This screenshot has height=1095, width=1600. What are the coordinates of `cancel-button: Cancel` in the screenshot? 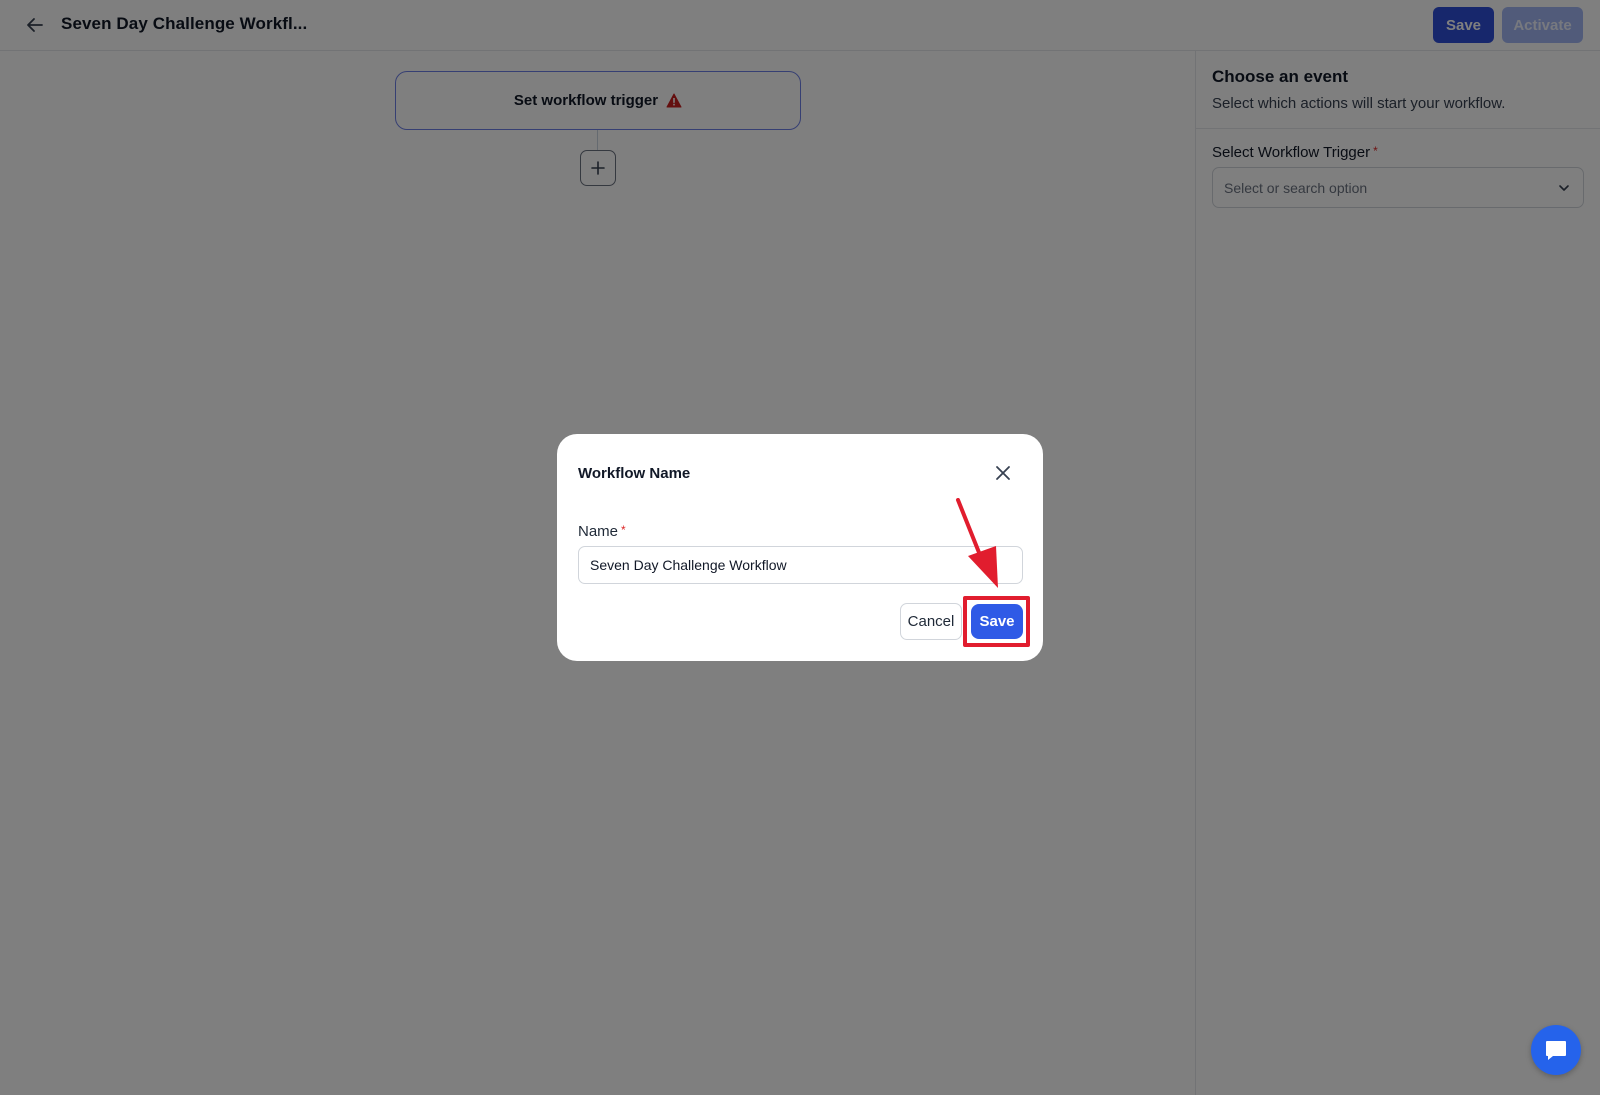 It's located at (931, 621).